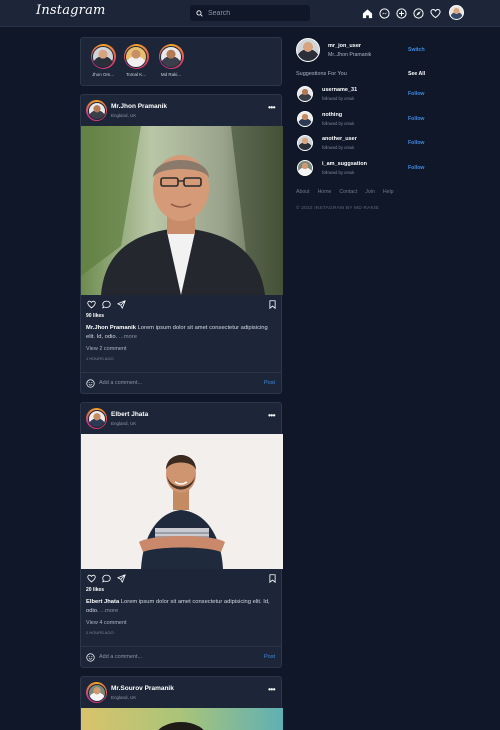 The height and width of the screenshot is (730, 500). I want to click on post-username: Elbert Jhata, so click(129, 414).